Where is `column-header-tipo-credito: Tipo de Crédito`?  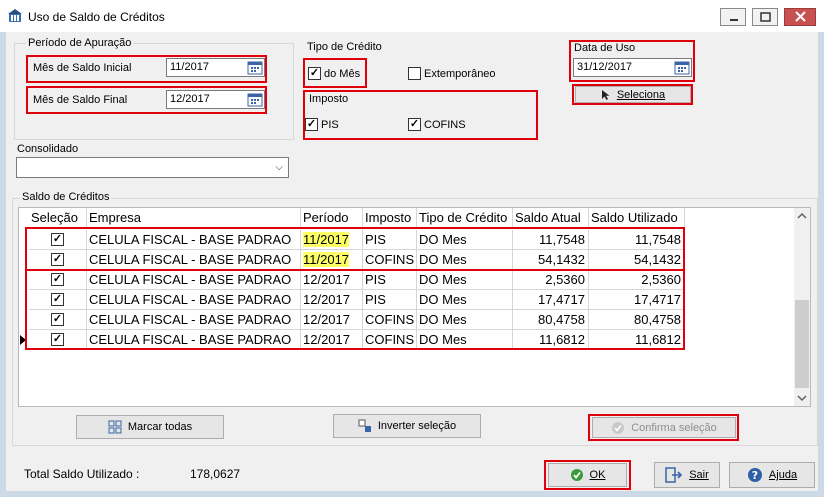 column-header-tipo-credito: Tipo de Crédito is located at coordinates (465, 218).